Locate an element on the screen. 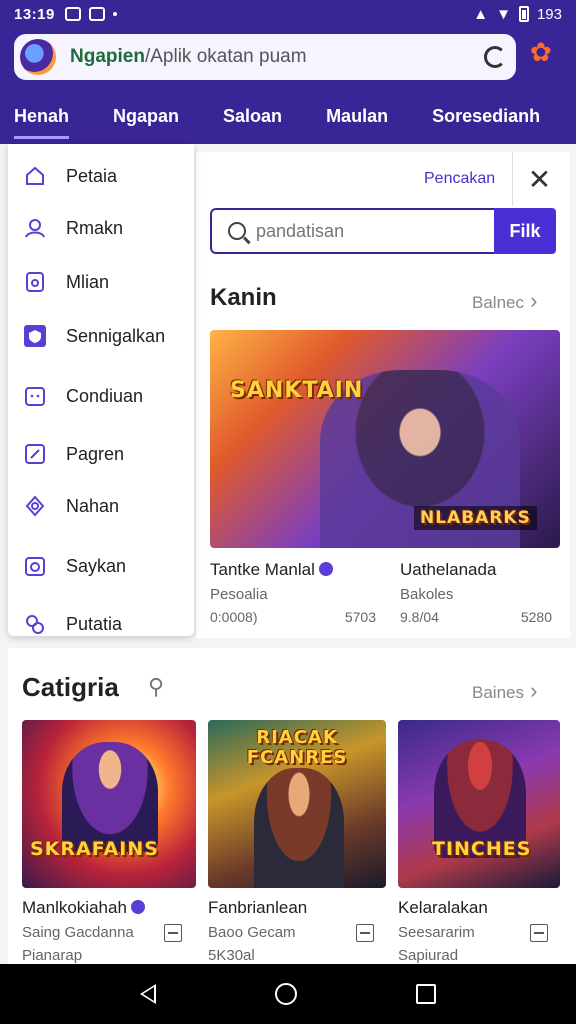 The width and height of the screenshot is (576, 1024). game-meta: Pianarap is located at coordinates (52, 955).